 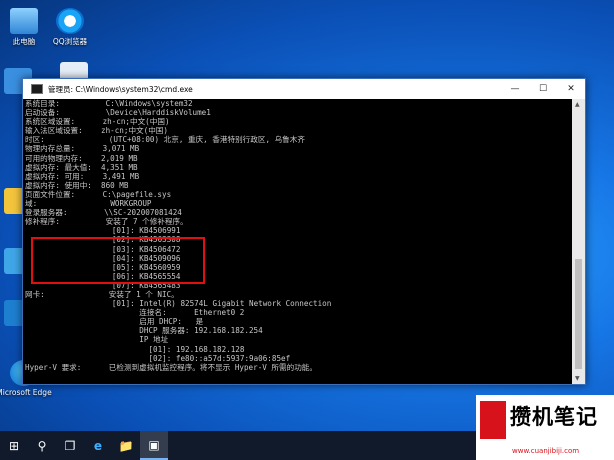 I want to click on watermark: 攒机笔记 www.cuanjibiji.com, so click(x=545, y=427).